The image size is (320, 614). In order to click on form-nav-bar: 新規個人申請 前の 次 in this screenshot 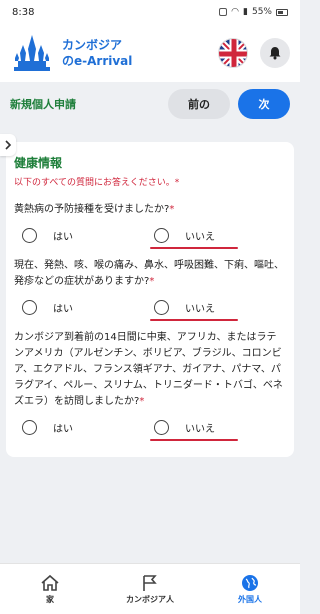, I will do `click(150, 104)`.